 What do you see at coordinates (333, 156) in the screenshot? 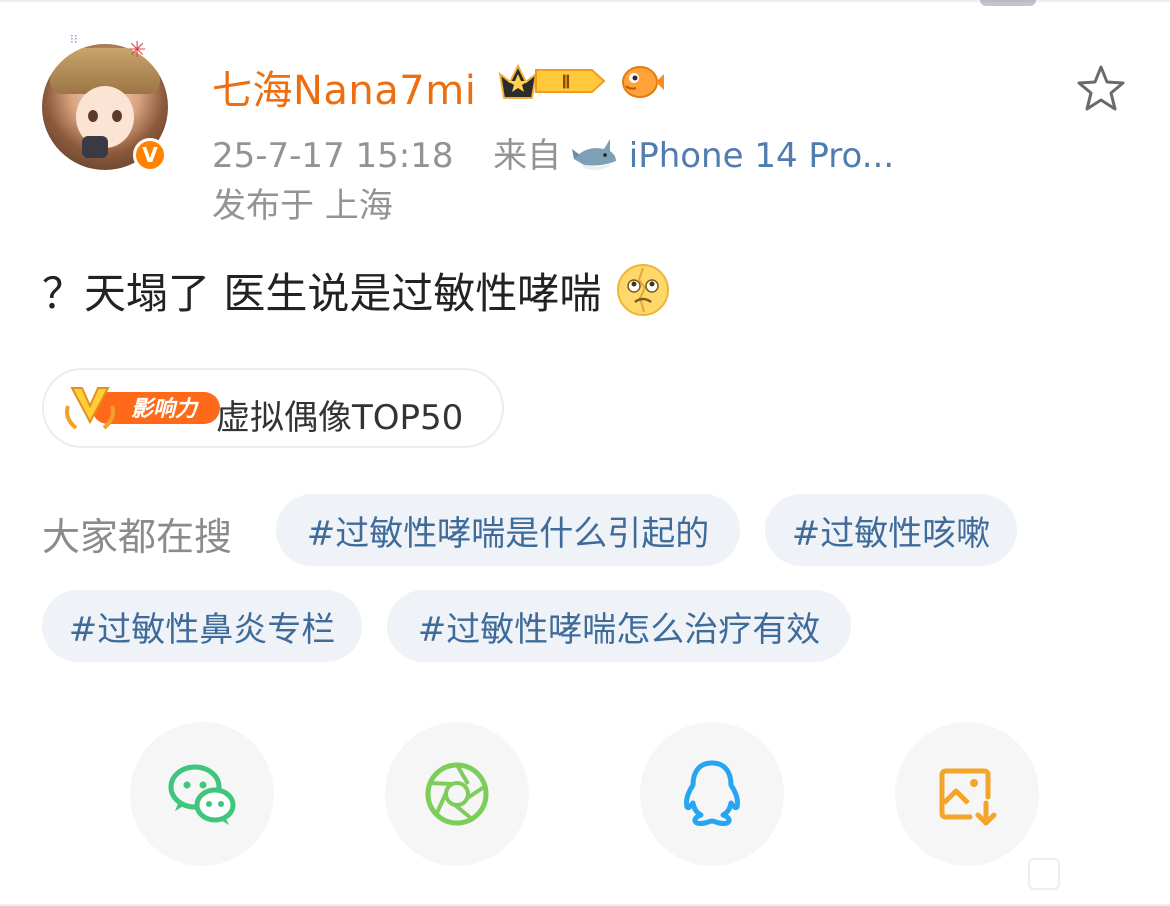
I see `post-timestamp: 25-7-17 15:18` at bounding box center [333, 156].